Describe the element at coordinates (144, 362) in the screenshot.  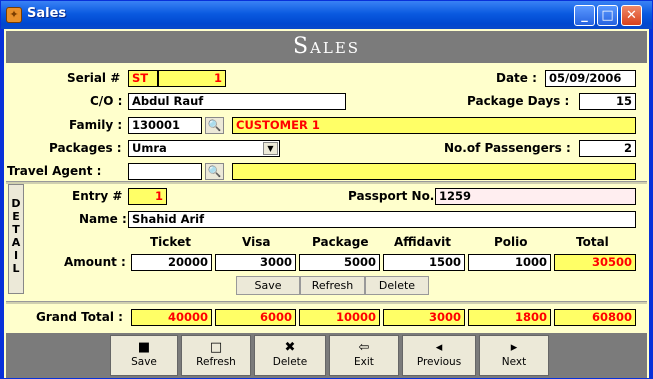
I see `footer-save-label: Save` at that location.